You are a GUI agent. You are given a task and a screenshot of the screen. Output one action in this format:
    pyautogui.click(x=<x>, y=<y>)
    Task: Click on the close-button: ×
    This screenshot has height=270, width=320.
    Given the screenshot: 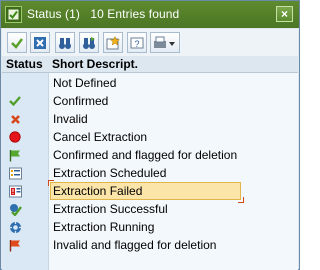 What is the action you would take?
    pyautogui.click(x=284, y=14)
    